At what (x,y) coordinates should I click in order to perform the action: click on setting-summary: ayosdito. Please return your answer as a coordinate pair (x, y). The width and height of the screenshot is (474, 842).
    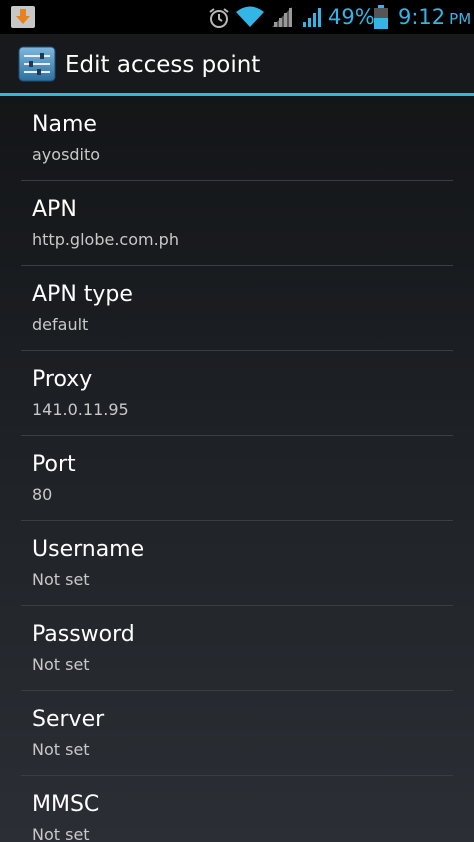
    Looking at the image, I should click on (66, 154).